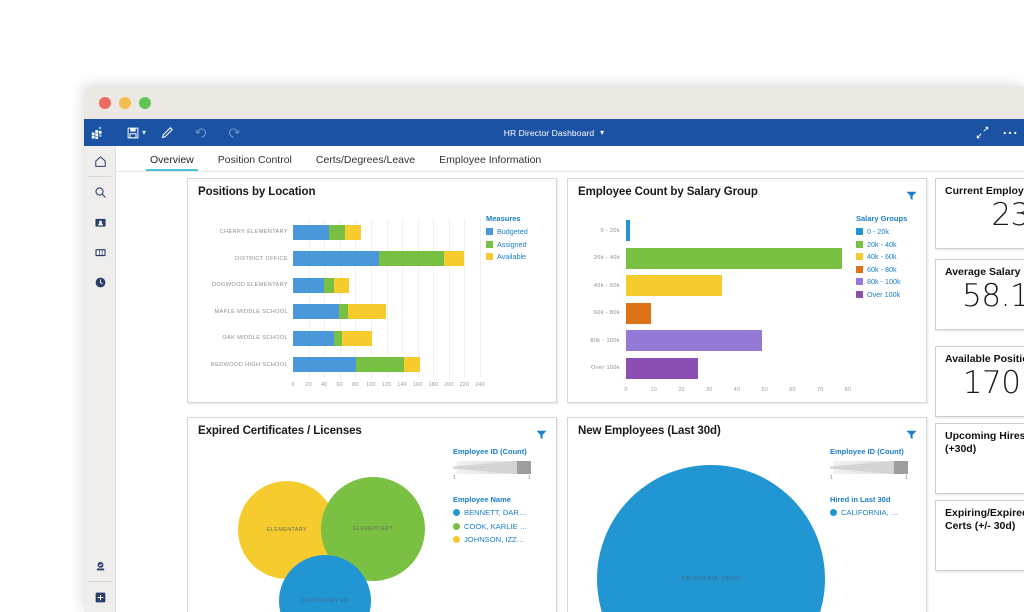  I want to click on legend-item: 60k - 80k, so click(881, 269).